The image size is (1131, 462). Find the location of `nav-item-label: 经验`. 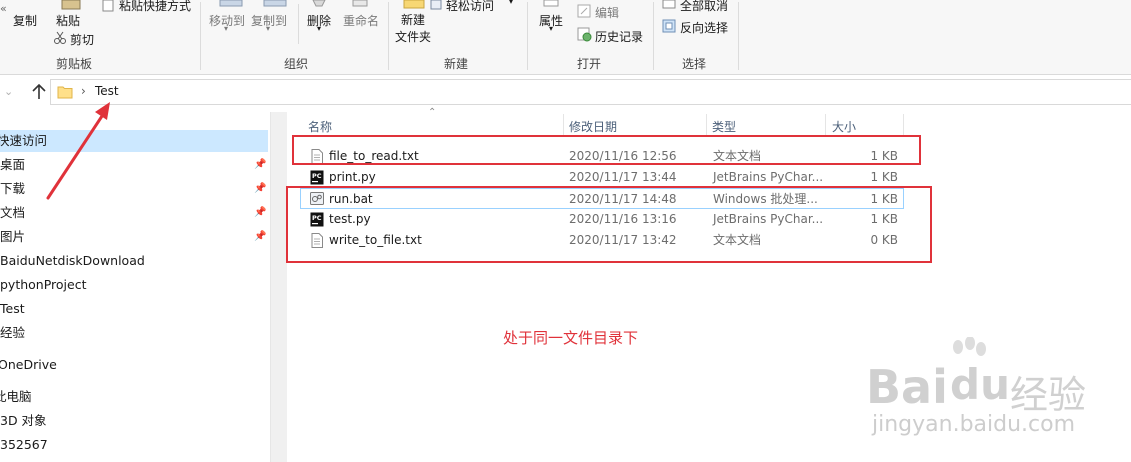

nav-item-label: 经验 is located at coordinates (13, 332).